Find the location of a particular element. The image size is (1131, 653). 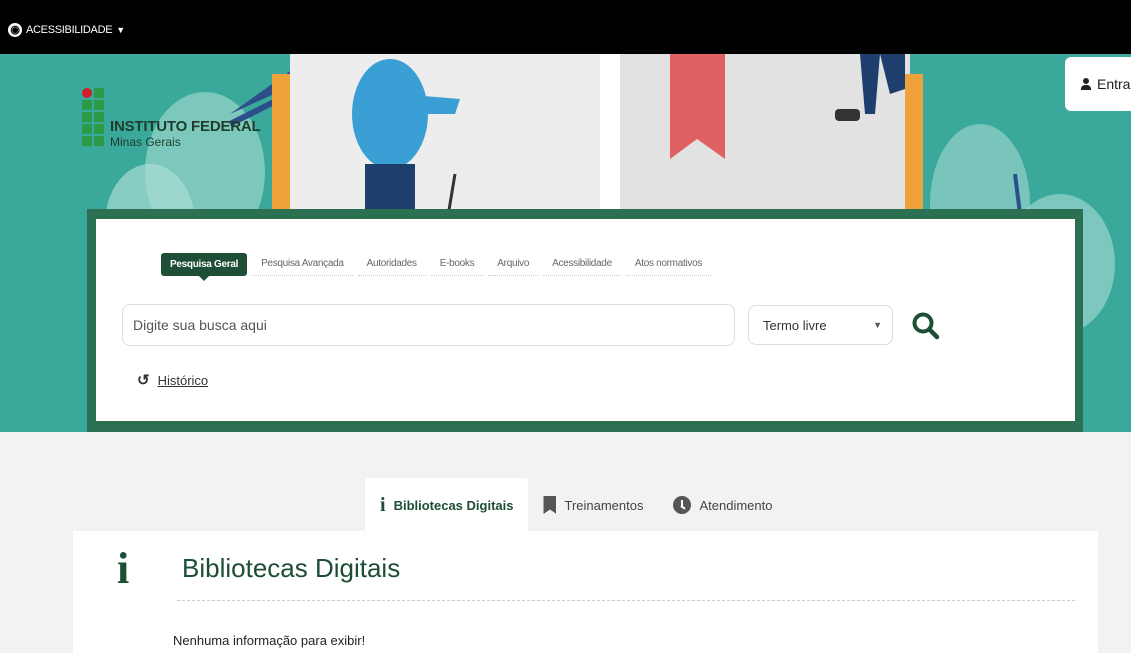

tab-pesquisa-geral: Pesquisa Geral is located at coordinates (204, 266).